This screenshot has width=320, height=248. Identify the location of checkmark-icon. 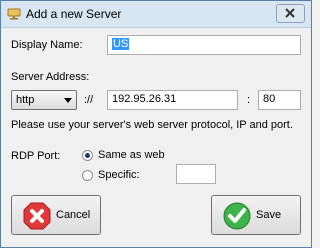
(237, 216).